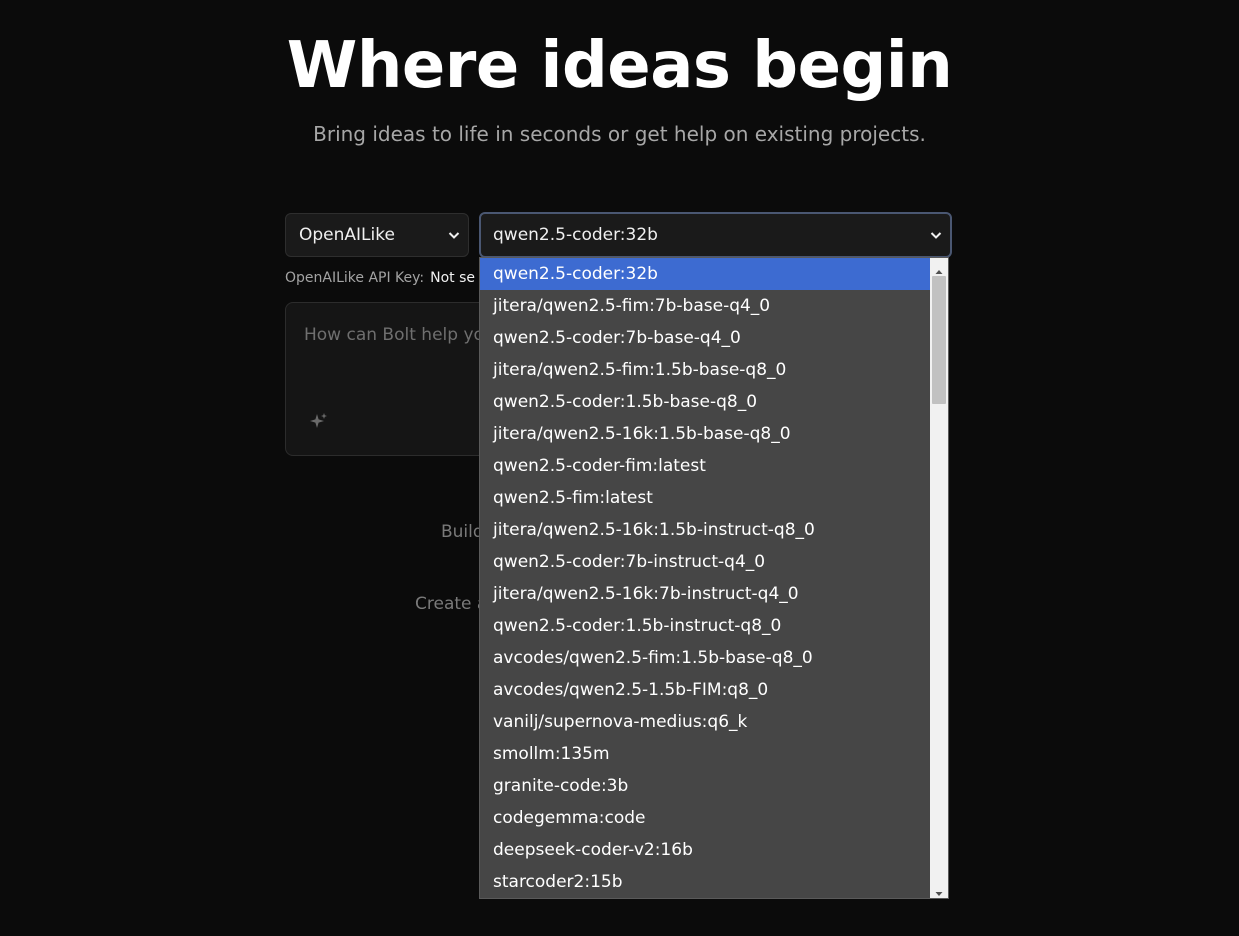 This screenshot has height=936, width=1239. I want to click on scroll-down-arrow-icon, so click(939, 890).